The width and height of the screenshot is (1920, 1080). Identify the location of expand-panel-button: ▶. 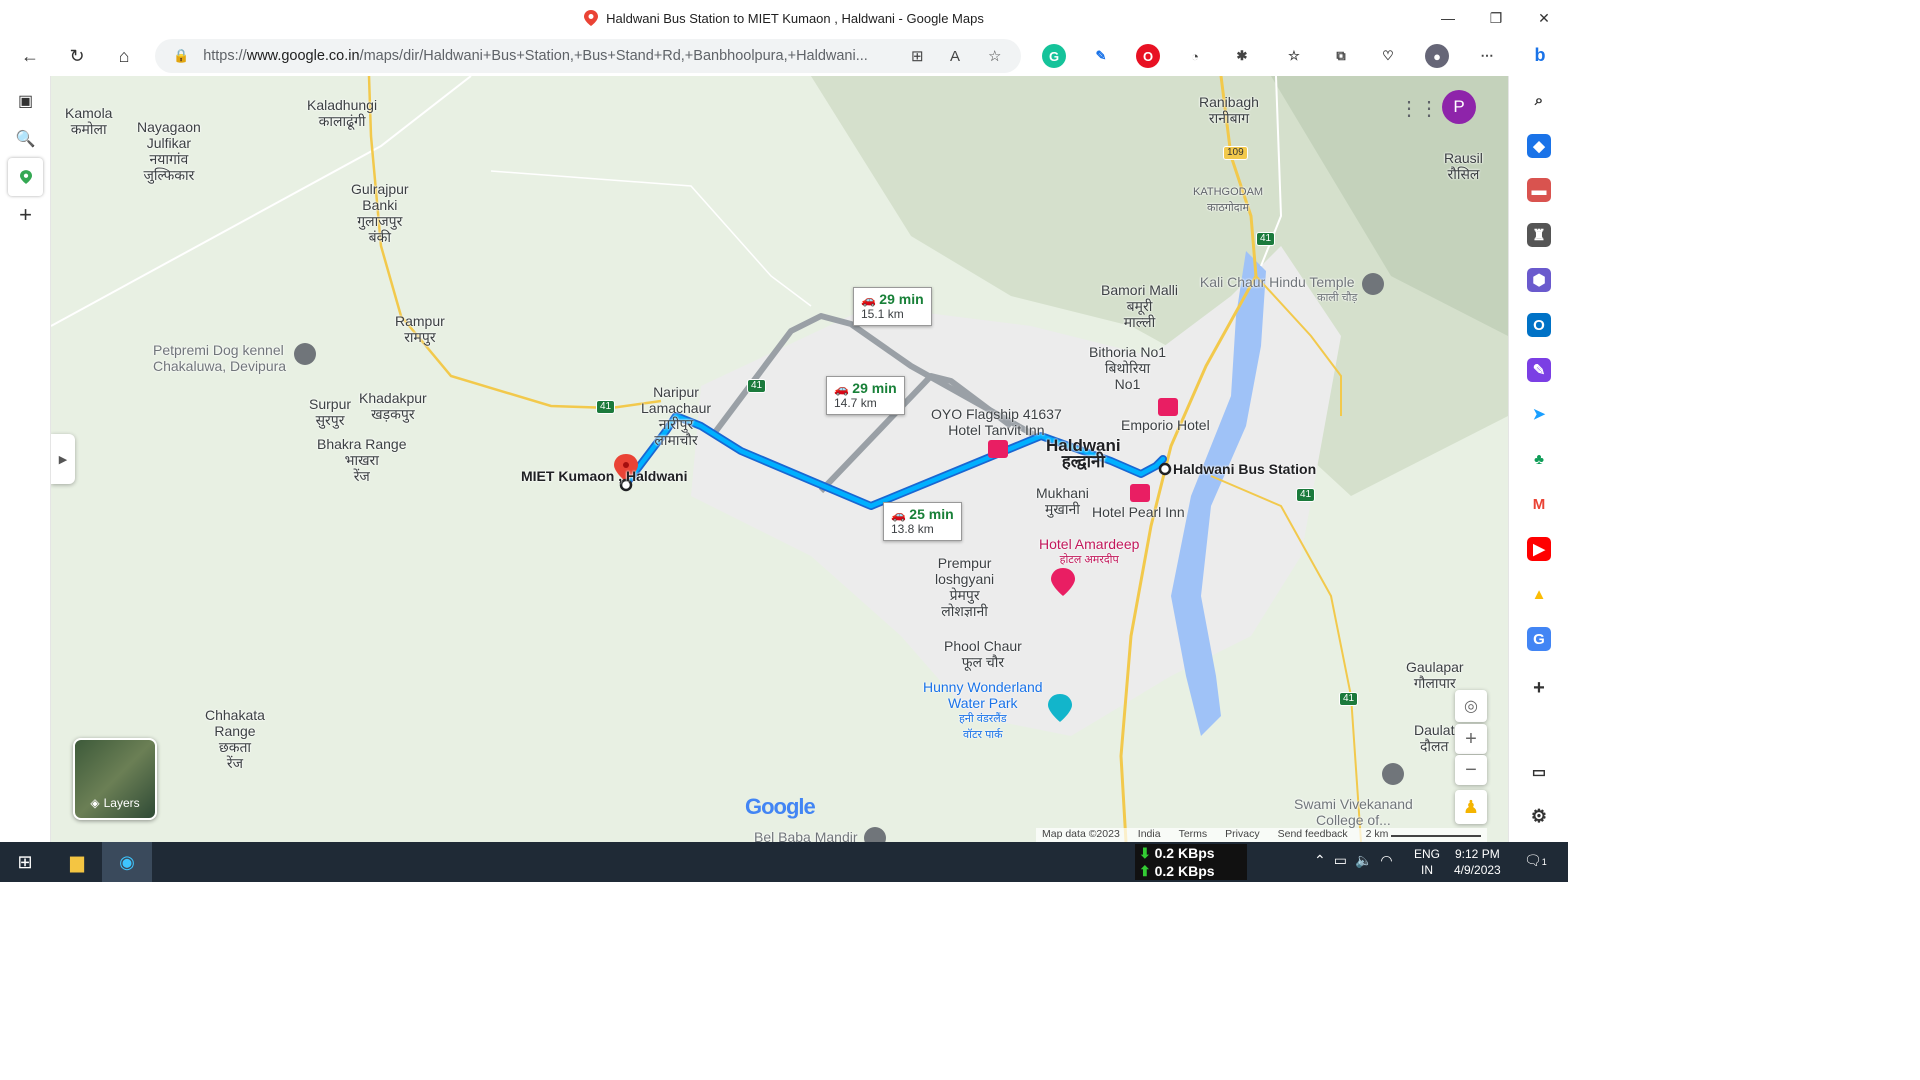
(63, 459).